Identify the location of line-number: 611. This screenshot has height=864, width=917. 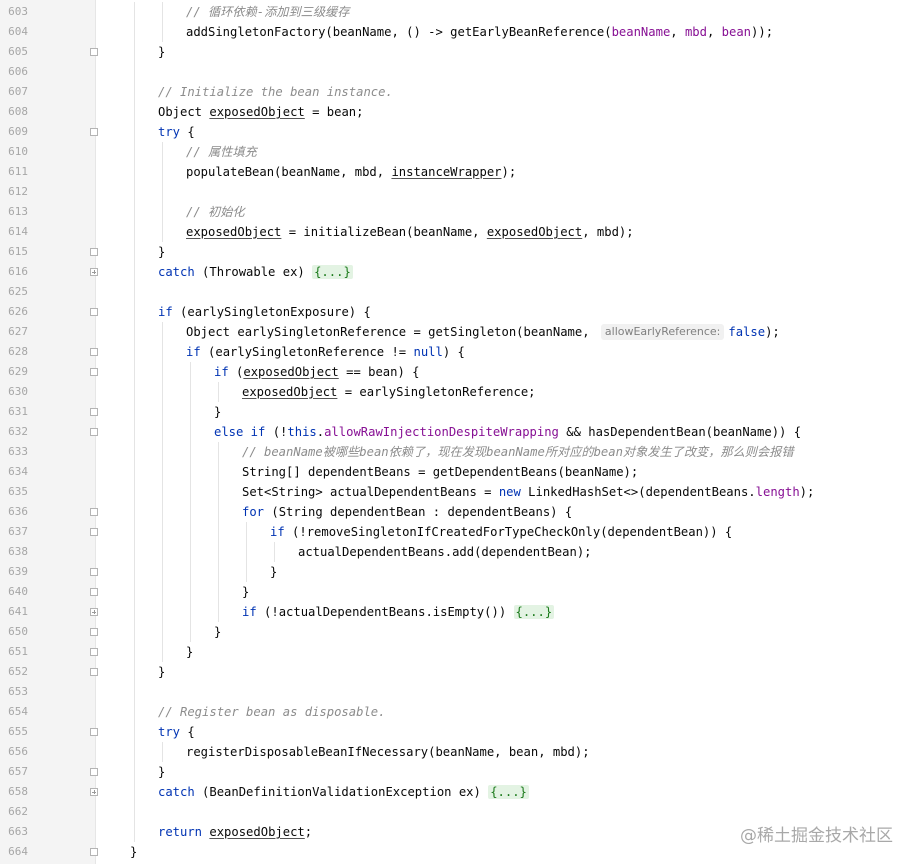
(18, 171).